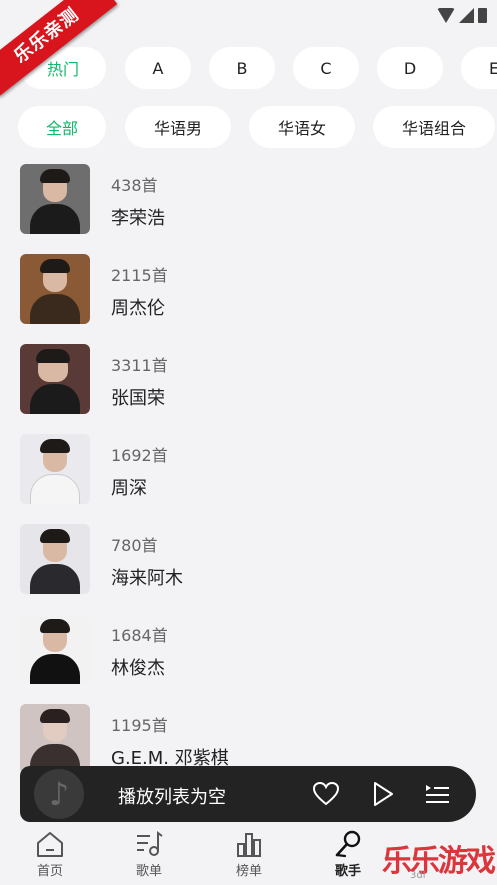  I want to click on category-filter-row: 全部 华语男 华语女 华语组合, so click(248, 128).